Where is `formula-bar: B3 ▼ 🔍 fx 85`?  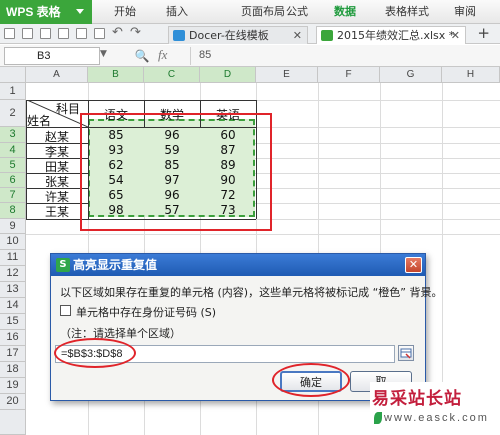
formula-bar: B3 ▼ 🔍 fx 85 is located at coordinates (250, 56).